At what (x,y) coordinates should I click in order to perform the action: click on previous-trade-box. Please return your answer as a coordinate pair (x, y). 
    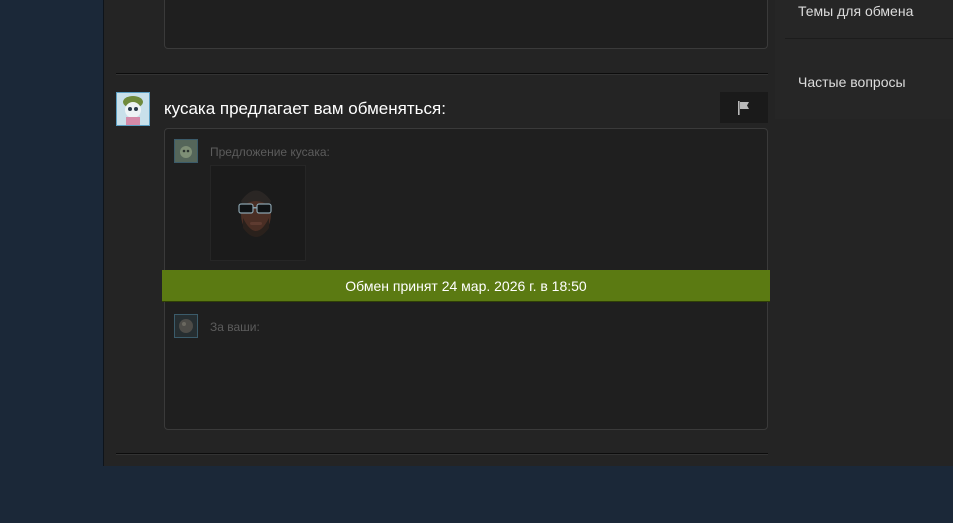
    Looking at the image, I should click on (466, 24).